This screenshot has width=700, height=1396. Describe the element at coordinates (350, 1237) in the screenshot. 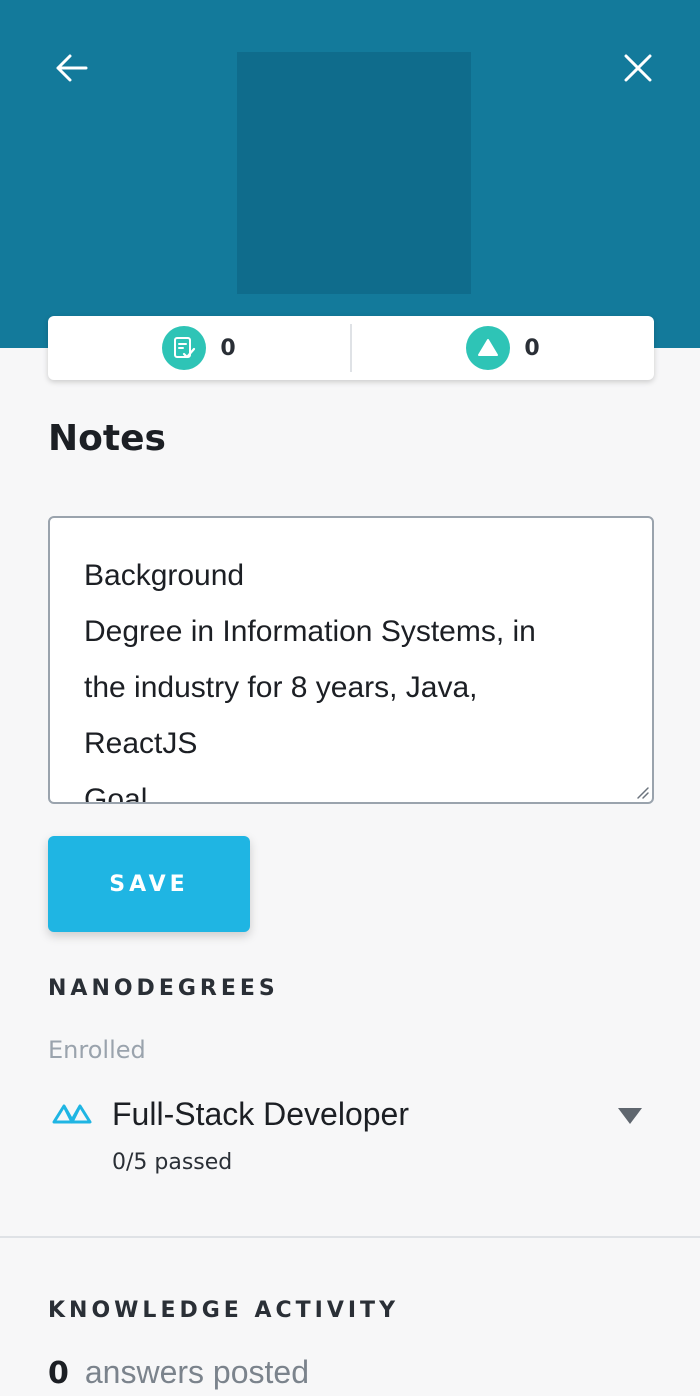

I see `section-divider` at that location.